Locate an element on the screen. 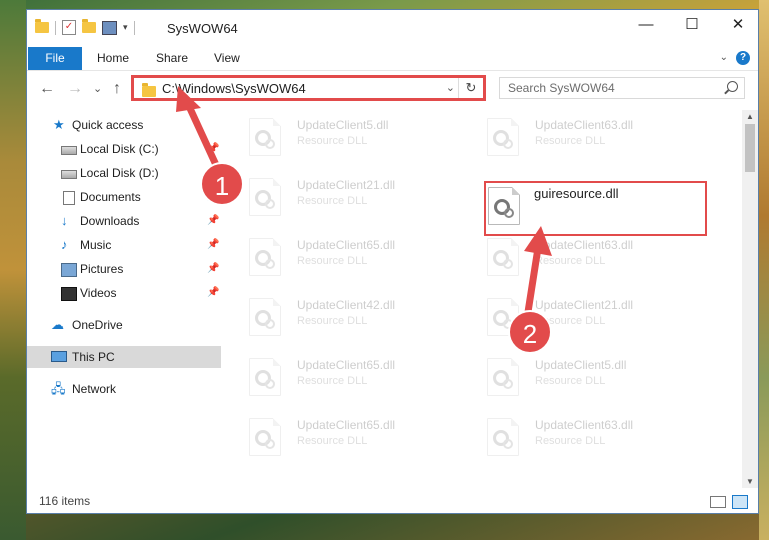 Image resolution: width=769 pixels, height=540 pixels. file-item-guiresource: guiresource.dll is located at coordinates (601, 208).